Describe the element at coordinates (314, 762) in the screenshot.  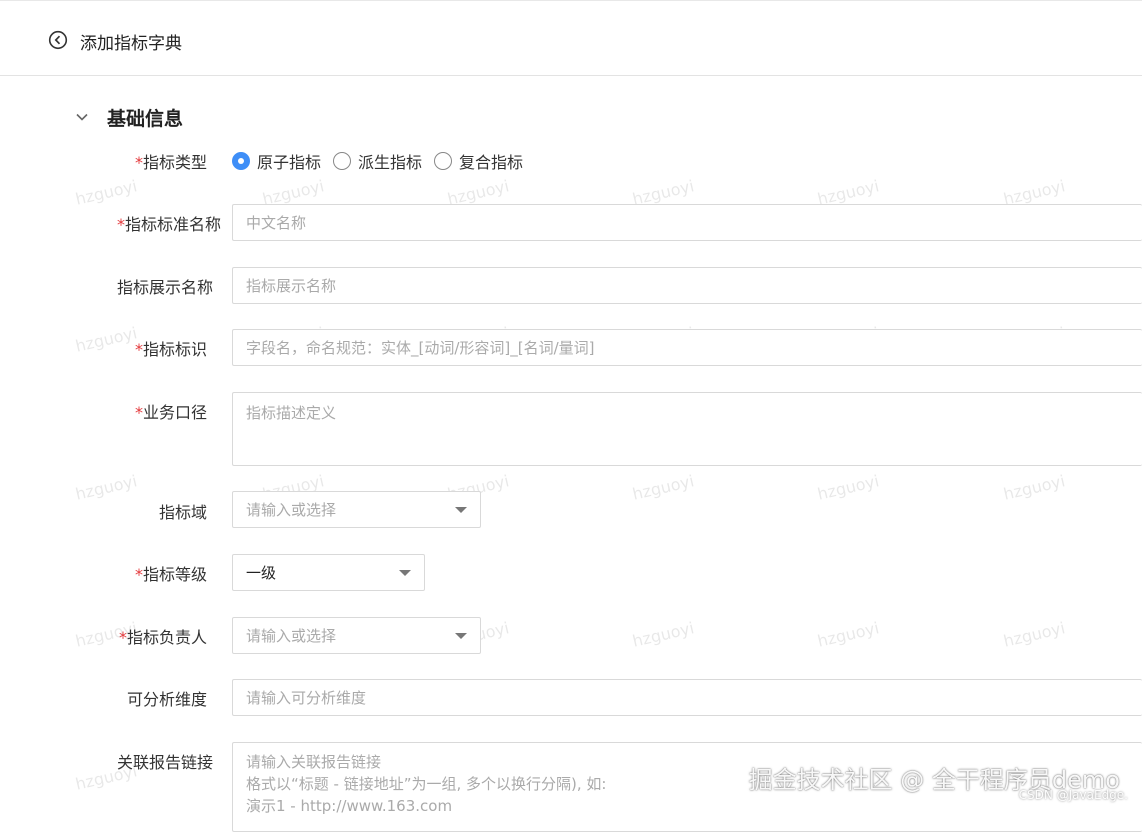
I see `report-links-placeholder-line: 请输入关联报告链接` at that location.